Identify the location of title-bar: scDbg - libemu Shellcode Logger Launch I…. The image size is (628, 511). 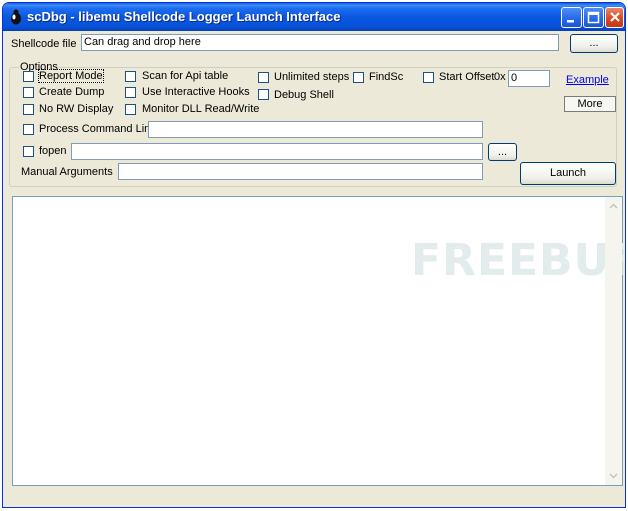
(314, 17).